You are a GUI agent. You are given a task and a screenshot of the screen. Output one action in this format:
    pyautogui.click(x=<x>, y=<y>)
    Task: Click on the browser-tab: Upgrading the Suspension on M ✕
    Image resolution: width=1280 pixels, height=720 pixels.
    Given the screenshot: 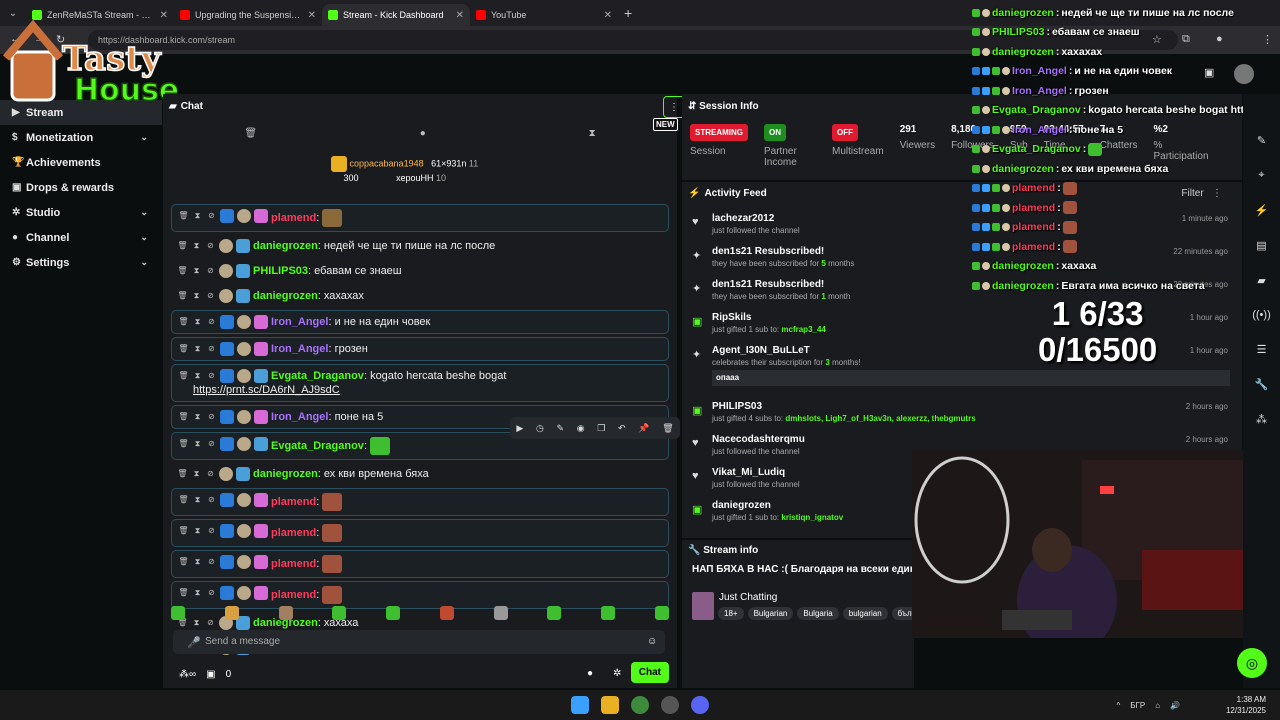 What is the action you would take?
    pyautogui.click(x=248, y=15)
    